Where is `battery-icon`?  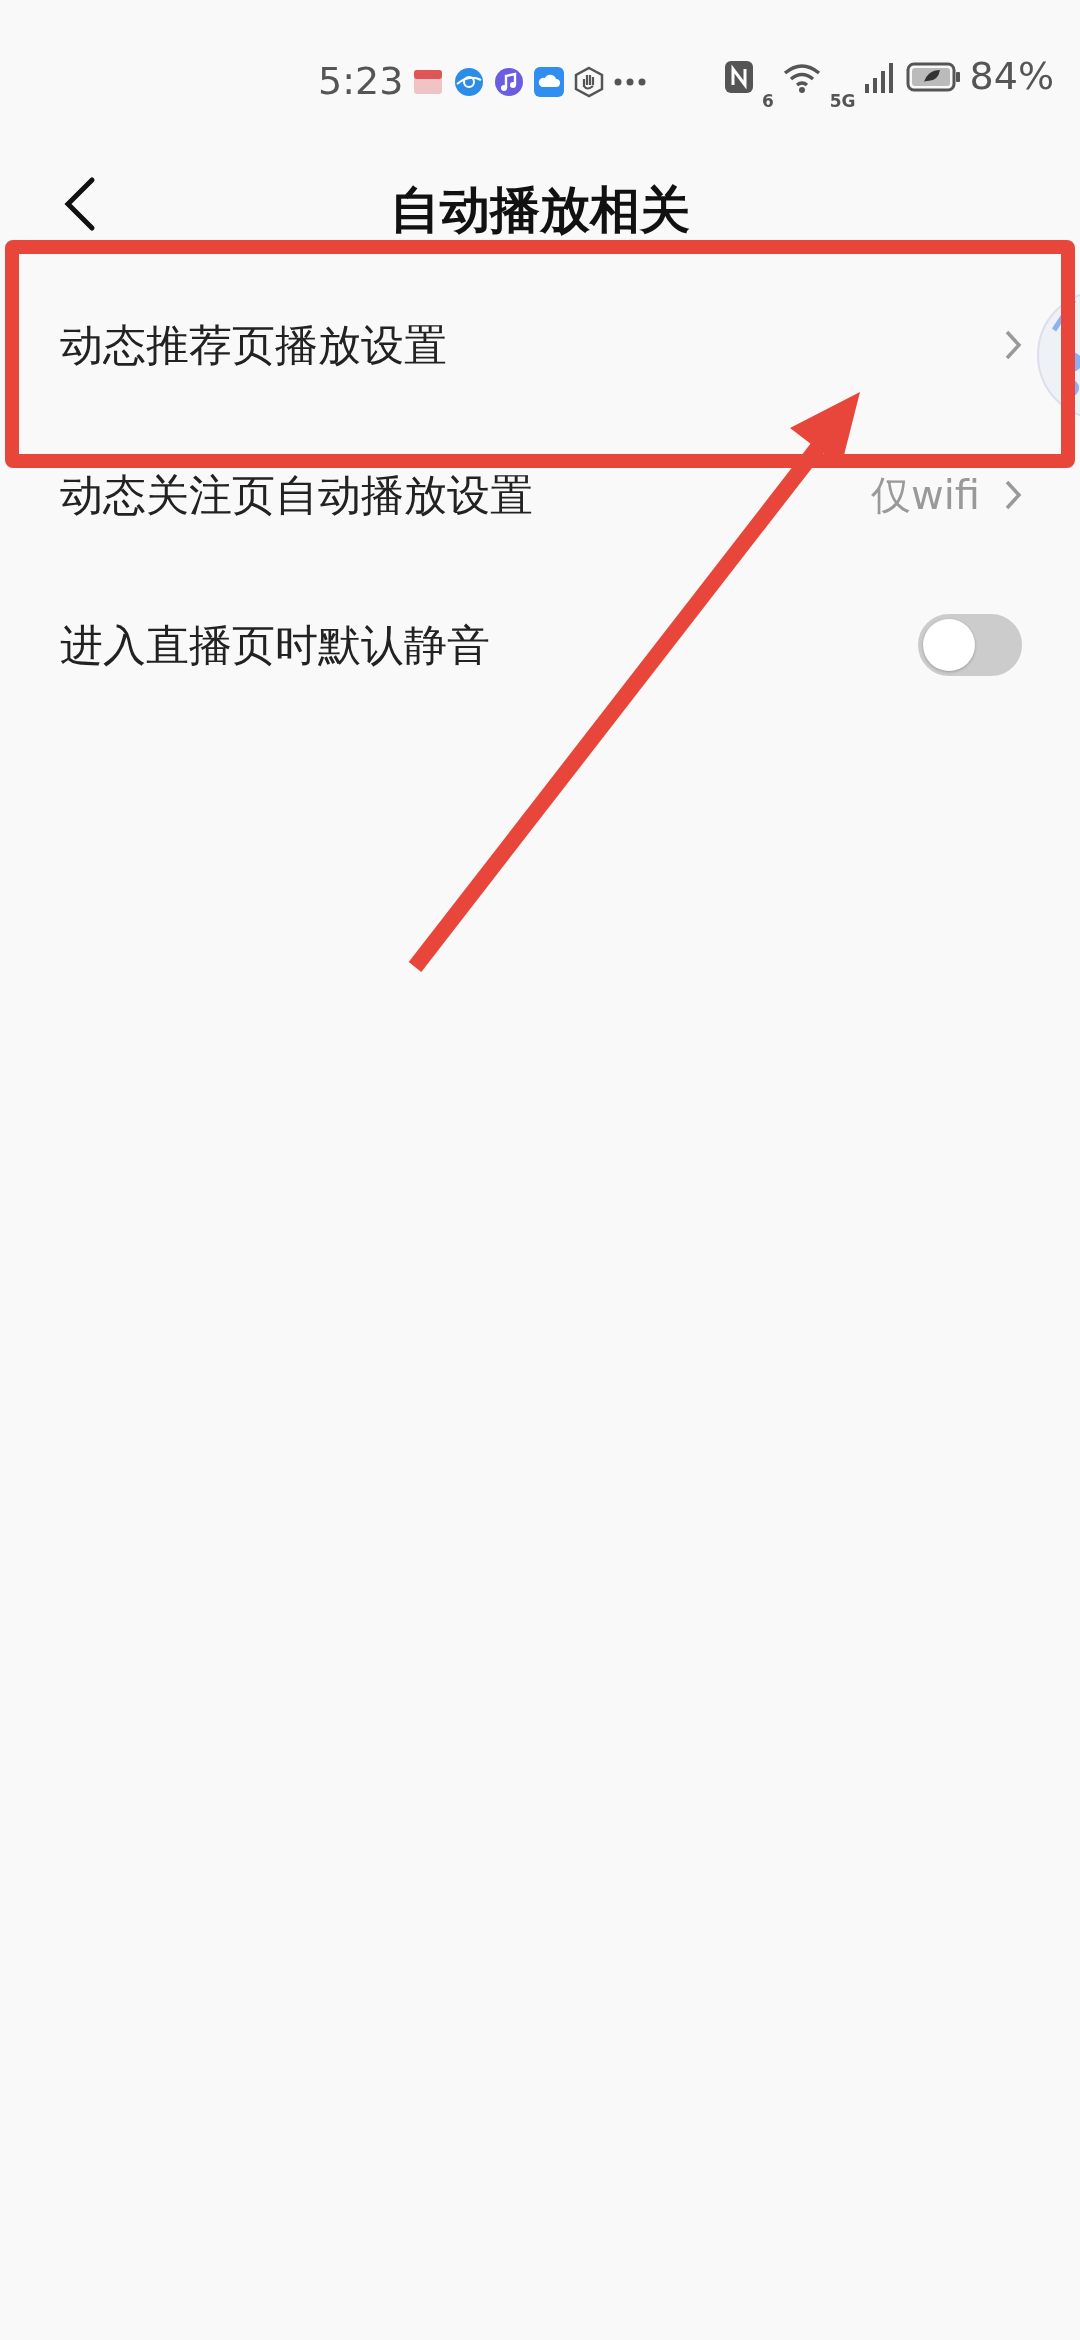
battery-icon is located at coordinates (933, 76).